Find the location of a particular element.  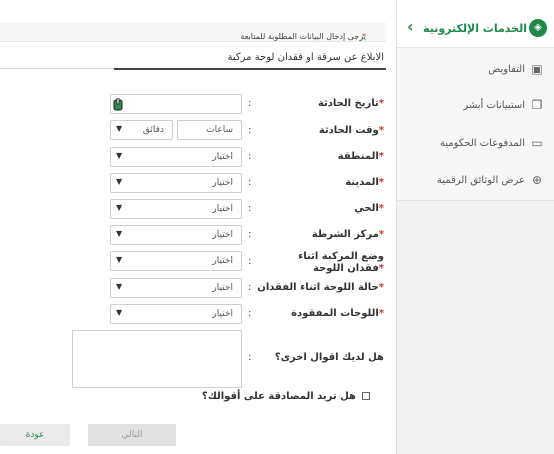

minutes-select: دقائق ▼ is located at coordinates (141, 130).